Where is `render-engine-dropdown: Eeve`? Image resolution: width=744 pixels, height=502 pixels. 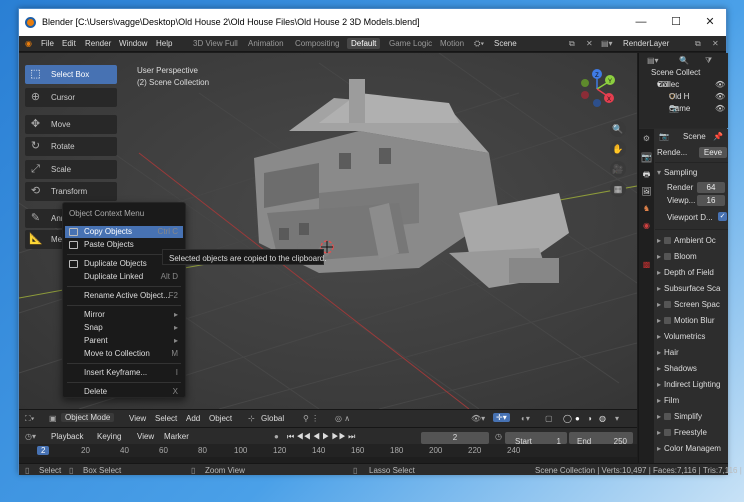
render-engine-dropdown: Eeve is located at coordinates (713, 152).